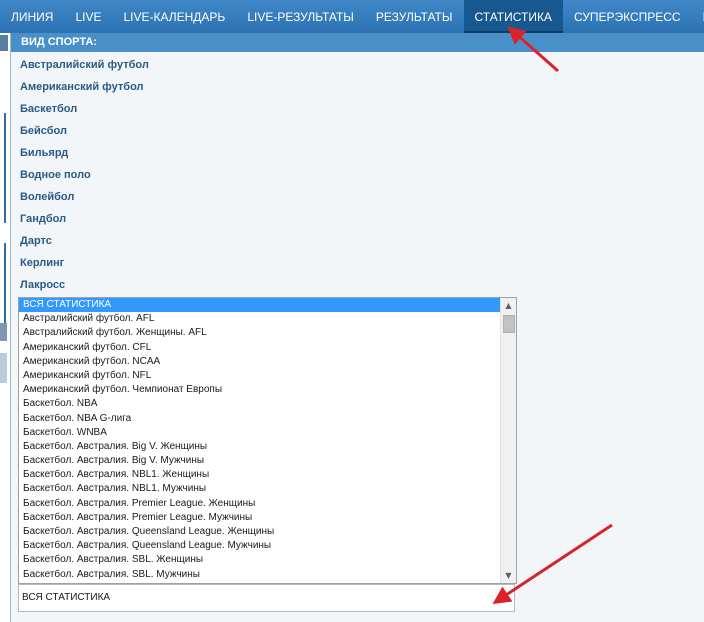 This screenshot has height=622, width=704. What do you see at coordinates (357, 109) in the screenshot?
I see `sport-item: Баскетбол` at bounding box center [357, 109].